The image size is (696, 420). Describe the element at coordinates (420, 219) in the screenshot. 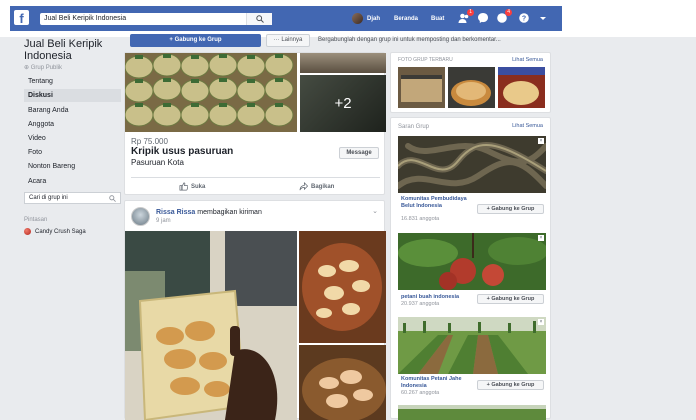

I see `suggested-group-members-1: 16.831 anggota` at that location.